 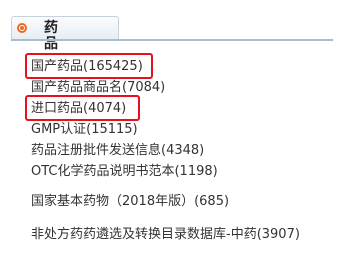 I want to click on link-domestic-drugs: 国产药品(165425), so click(x=87, y=66).